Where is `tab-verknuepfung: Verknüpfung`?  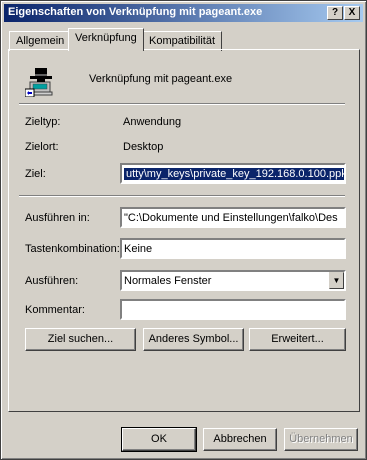
tab-verknuepfung: Verknüpfung is located at coordinates (106, 39).